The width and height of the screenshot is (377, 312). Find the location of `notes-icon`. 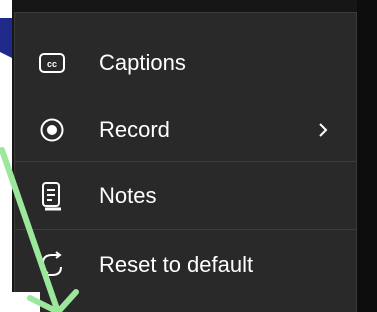

notes-icon is located at coordinates (52, 196).